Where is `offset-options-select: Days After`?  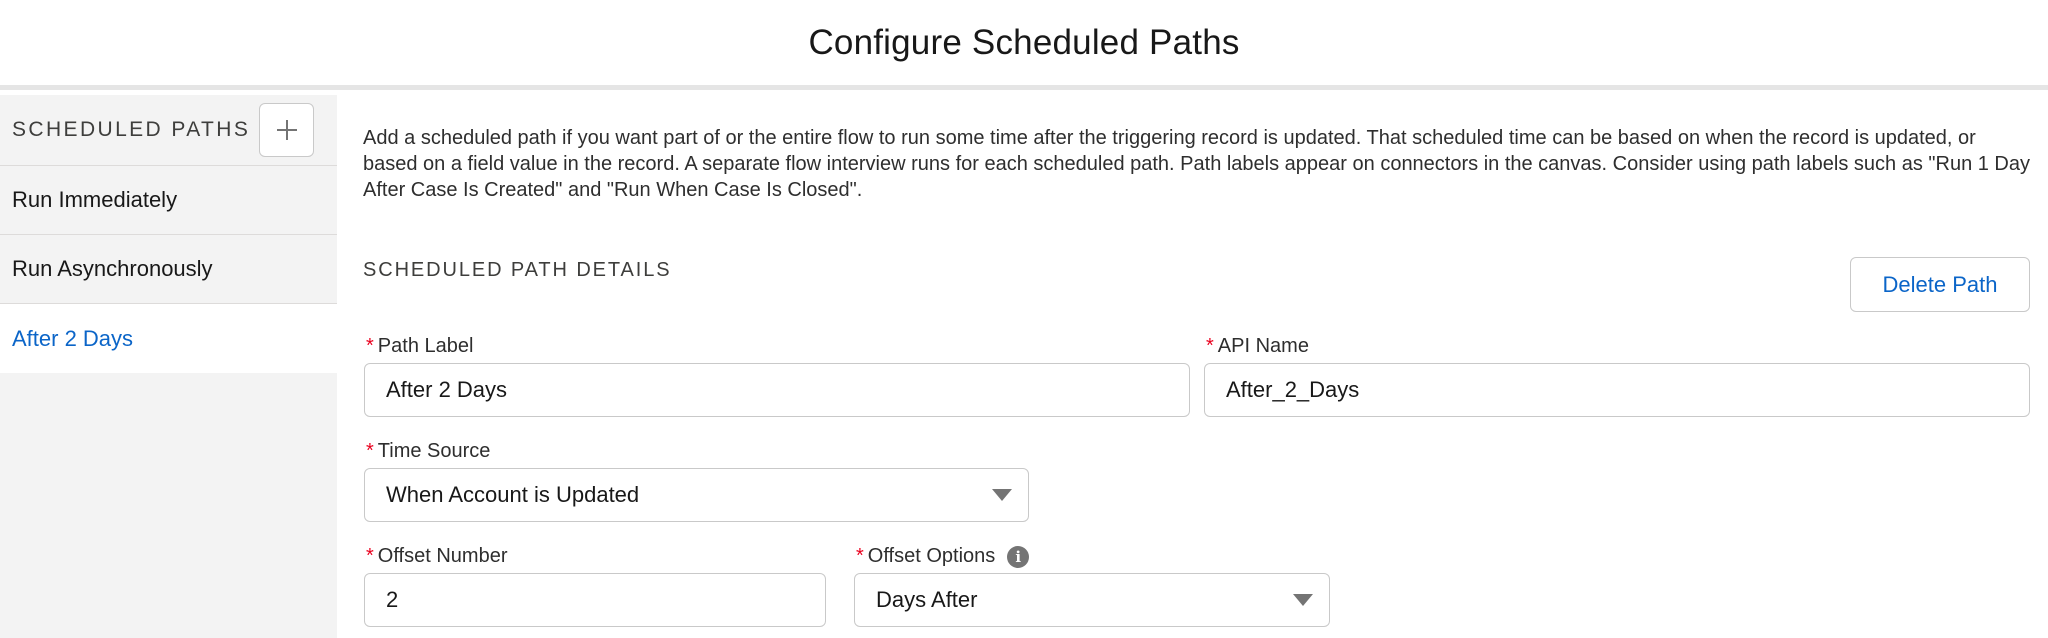
offset-options-select: Days After is located at coordinates (1092, 600).